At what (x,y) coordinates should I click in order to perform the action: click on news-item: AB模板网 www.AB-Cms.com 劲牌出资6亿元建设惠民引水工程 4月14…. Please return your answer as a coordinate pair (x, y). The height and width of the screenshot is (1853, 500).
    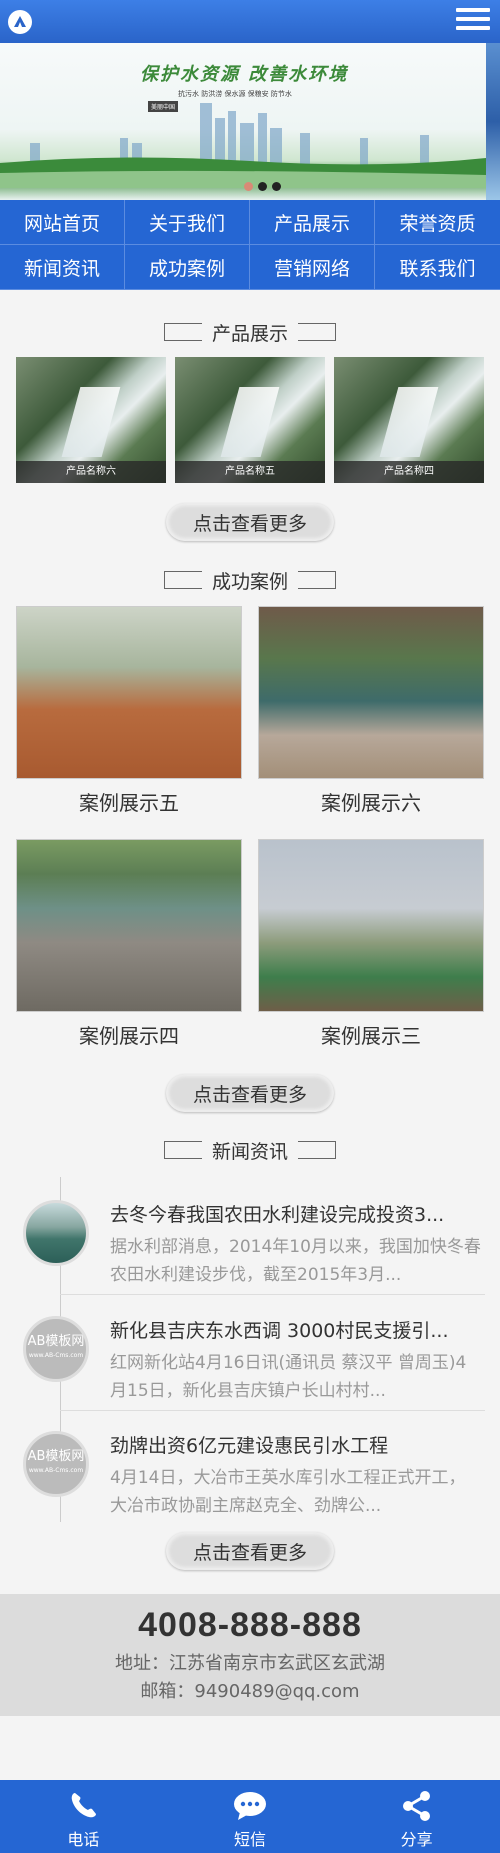
    Looking at the image, I should click on (250, 1468).